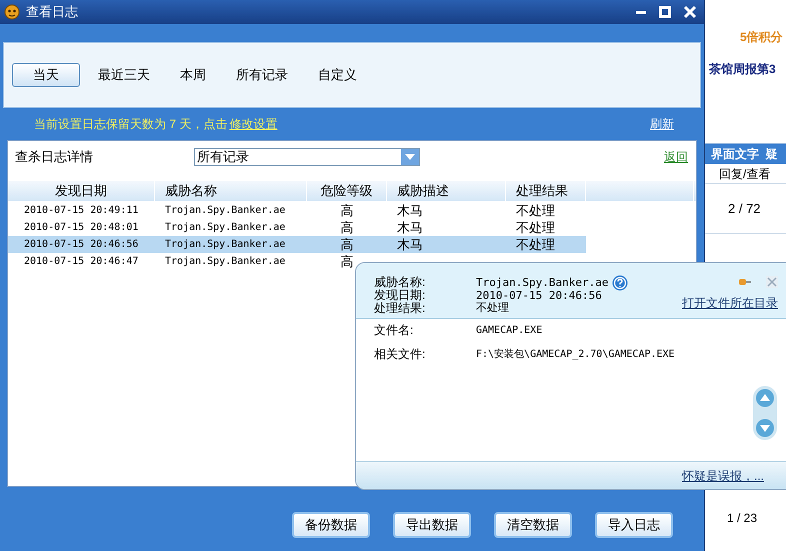 This screenshot has width=786, height=551. What do you see at coordinates (52, 12) in the screenshot?
I see `window-title: 查看日志` at bounding box center [52, 12].